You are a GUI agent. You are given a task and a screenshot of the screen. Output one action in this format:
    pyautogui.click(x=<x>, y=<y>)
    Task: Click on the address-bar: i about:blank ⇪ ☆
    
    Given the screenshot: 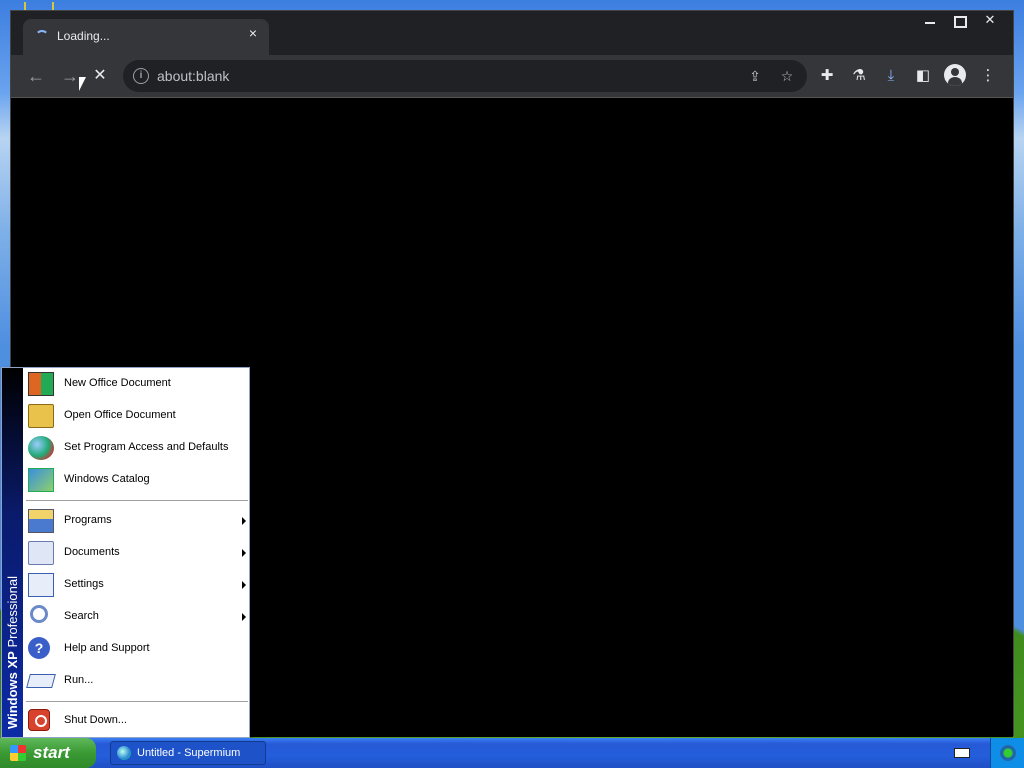 What is the action you would take?
    pyautogui.click(x=465, y=76)
    